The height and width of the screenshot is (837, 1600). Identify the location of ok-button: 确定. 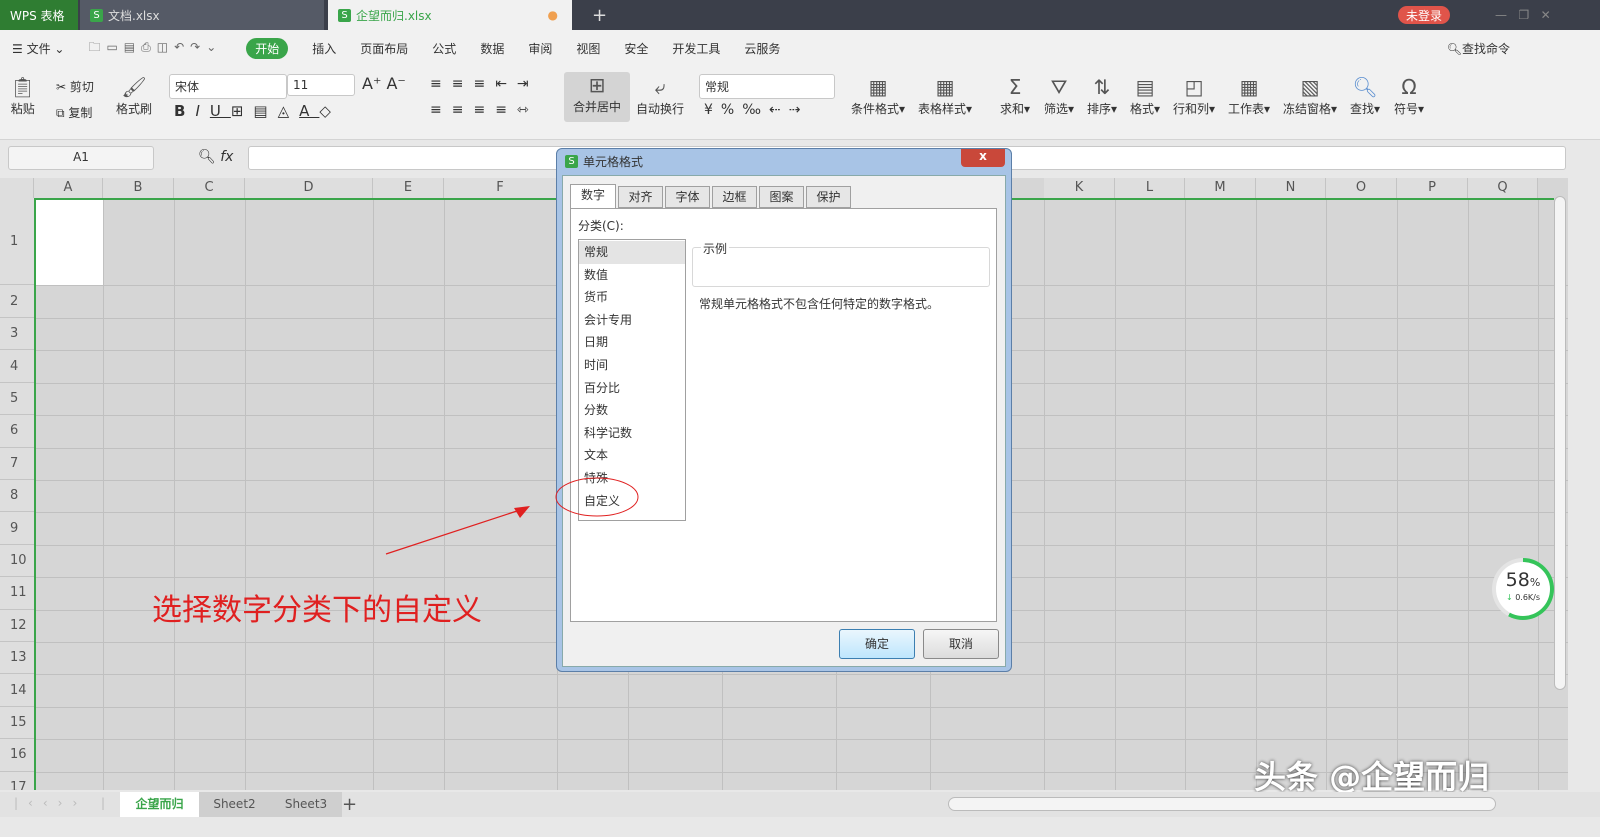
(877, 644).